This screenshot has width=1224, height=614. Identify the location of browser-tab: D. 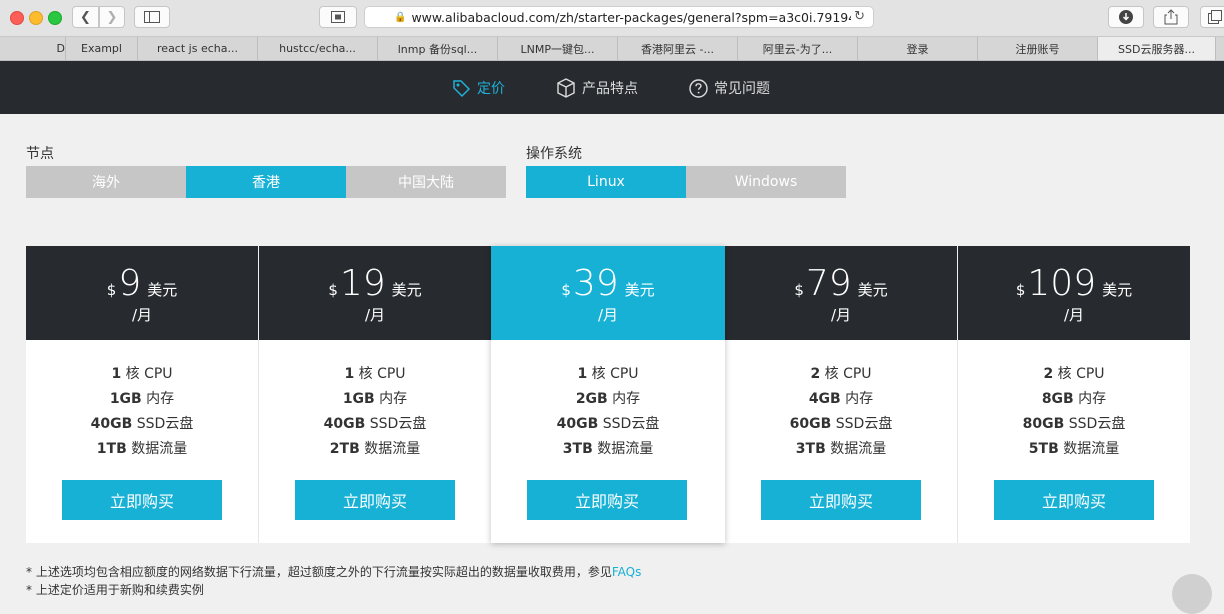
(33, 48).